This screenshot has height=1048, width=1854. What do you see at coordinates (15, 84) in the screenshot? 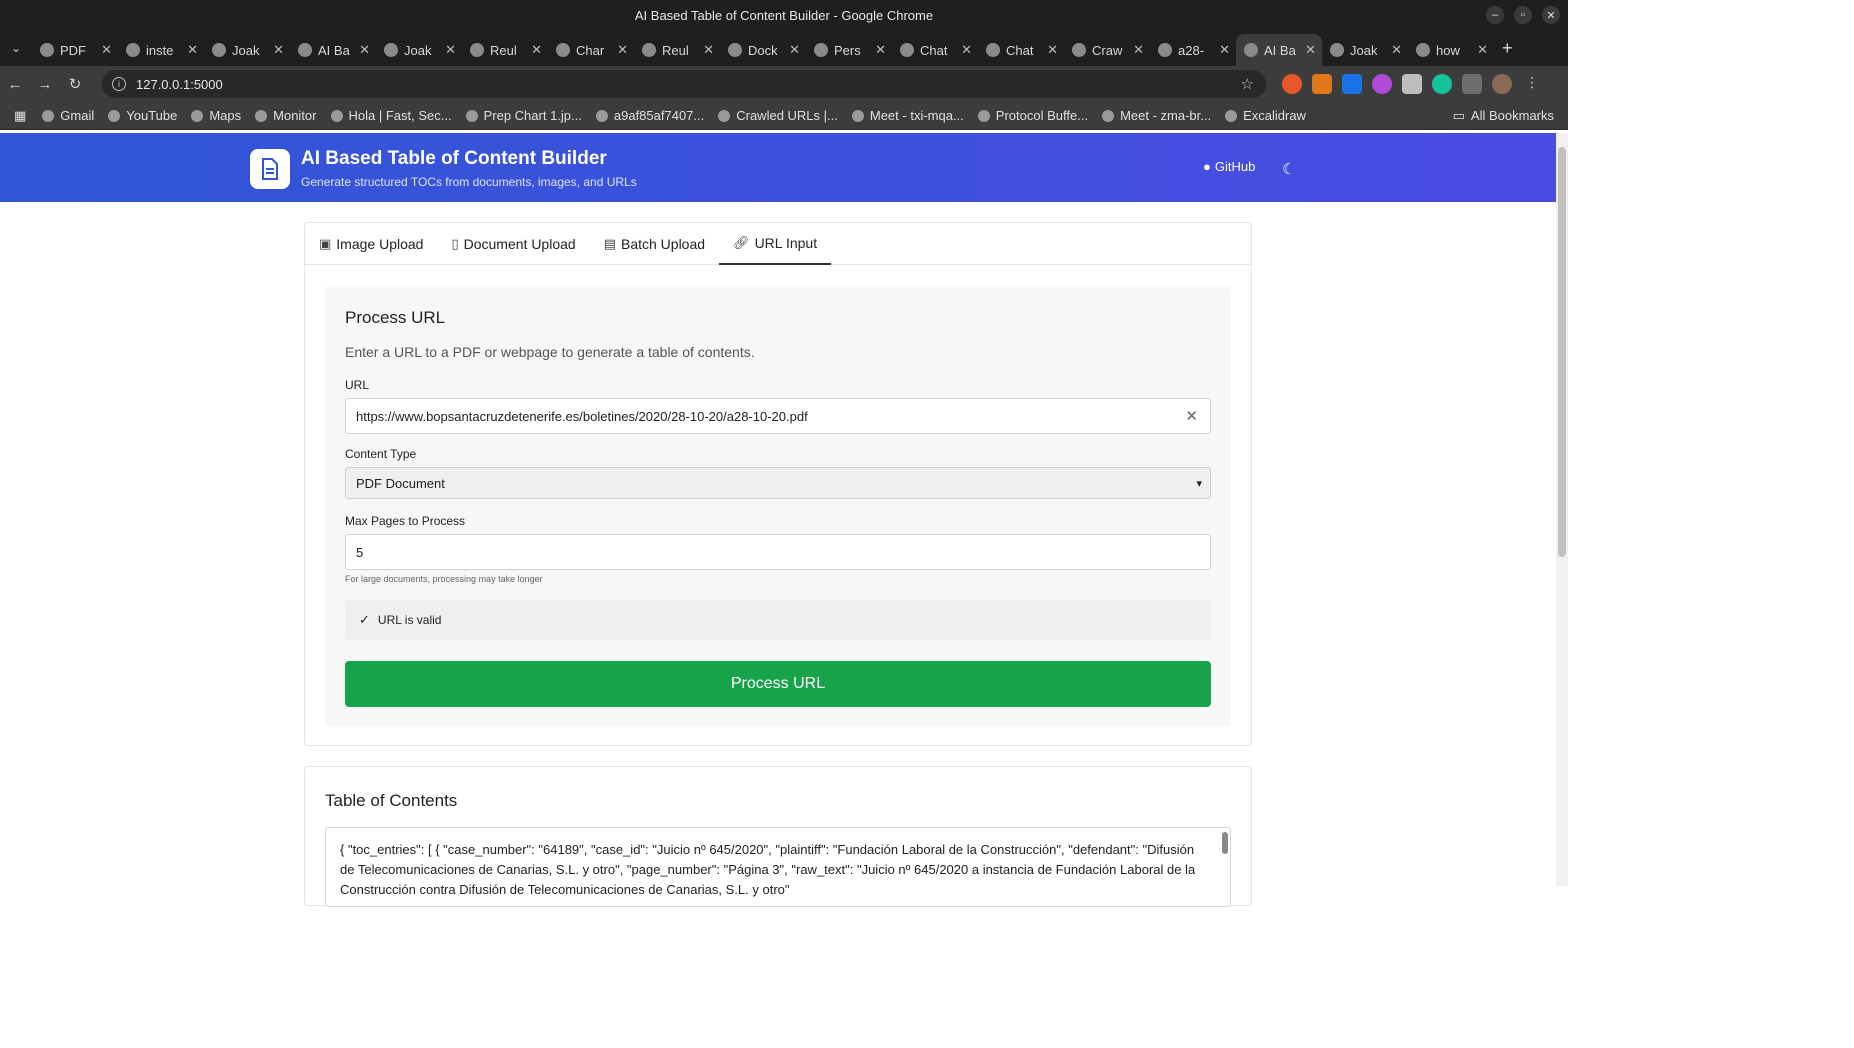
I see `back-icon: ←` at bounding box center [15, 84].